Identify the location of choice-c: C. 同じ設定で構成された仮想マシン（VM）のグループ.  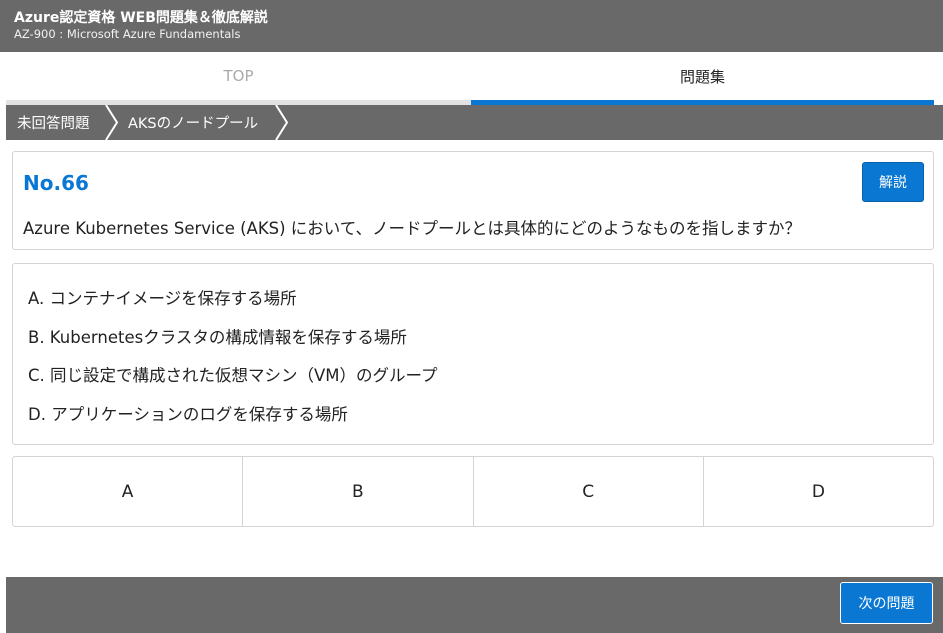
(233, 374).